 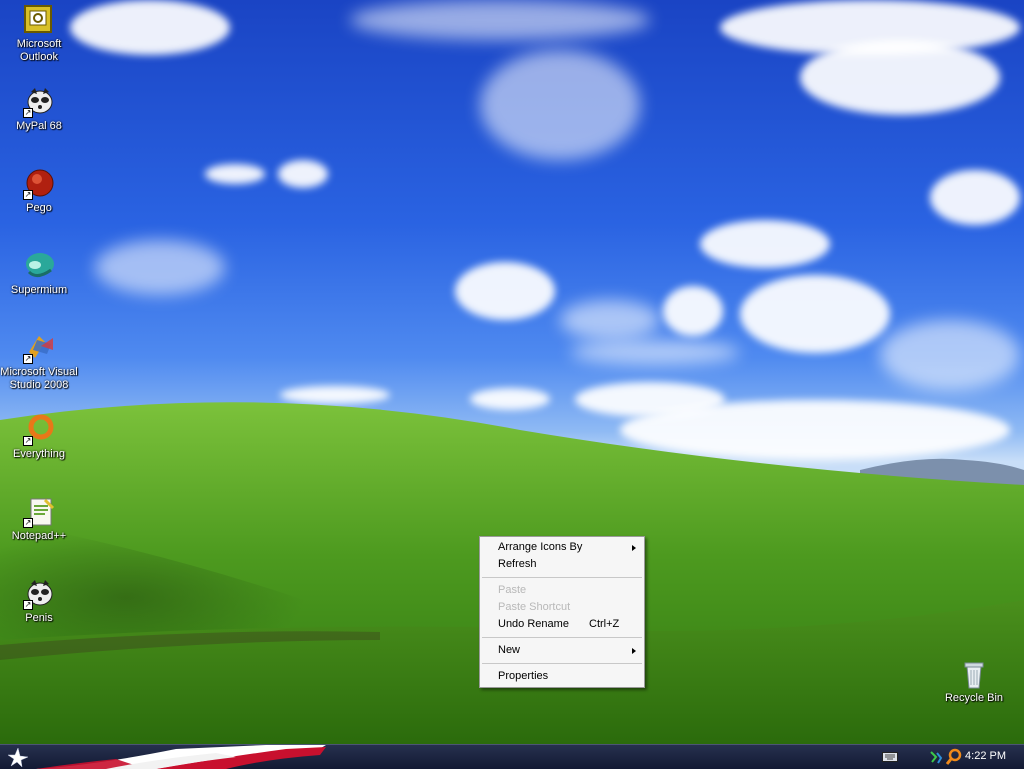 What do you see at coordinates (890, 757) in the screenshot?
I see `keyboard-icon` at bounding box center [890, 757].